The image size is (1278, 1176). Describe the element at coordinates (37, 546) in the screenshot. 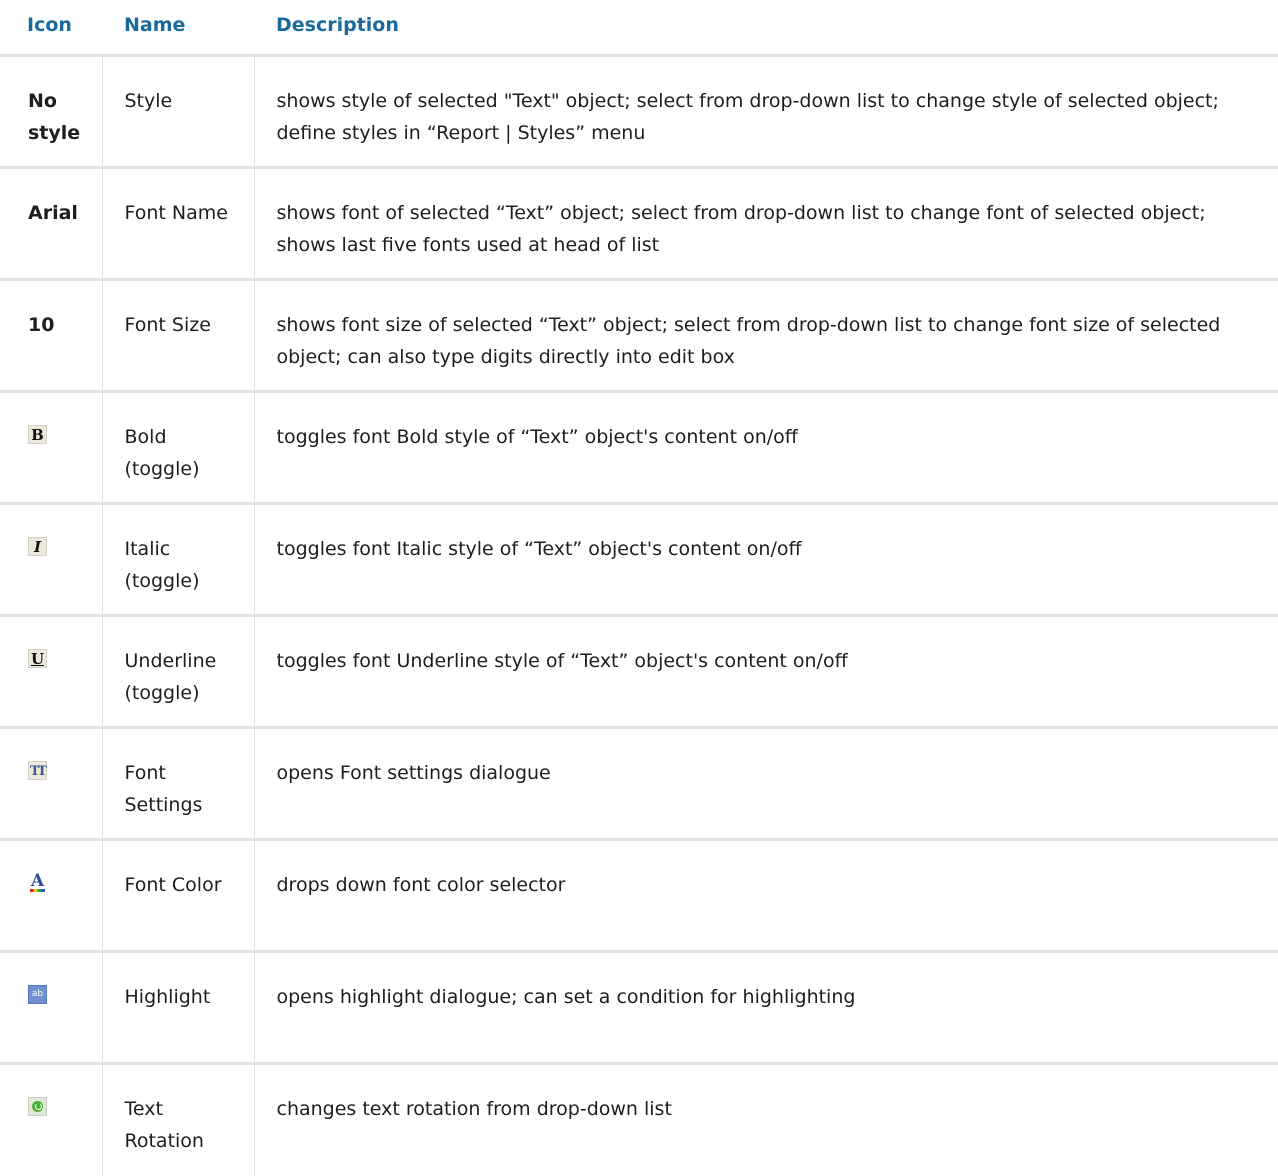

I see `italic-icon: I` at that location.